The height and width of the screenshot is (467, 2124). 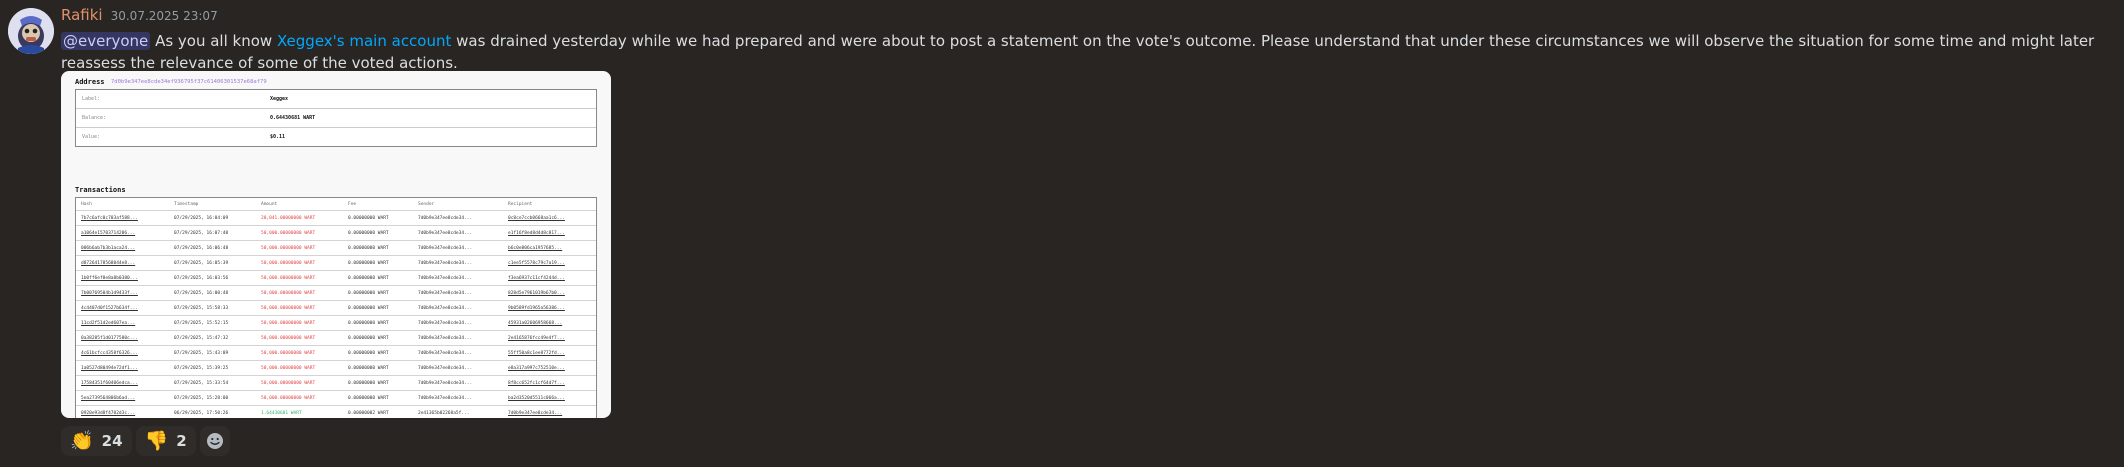 I want to click on column-header: Amount, so click(x=269, y=204).